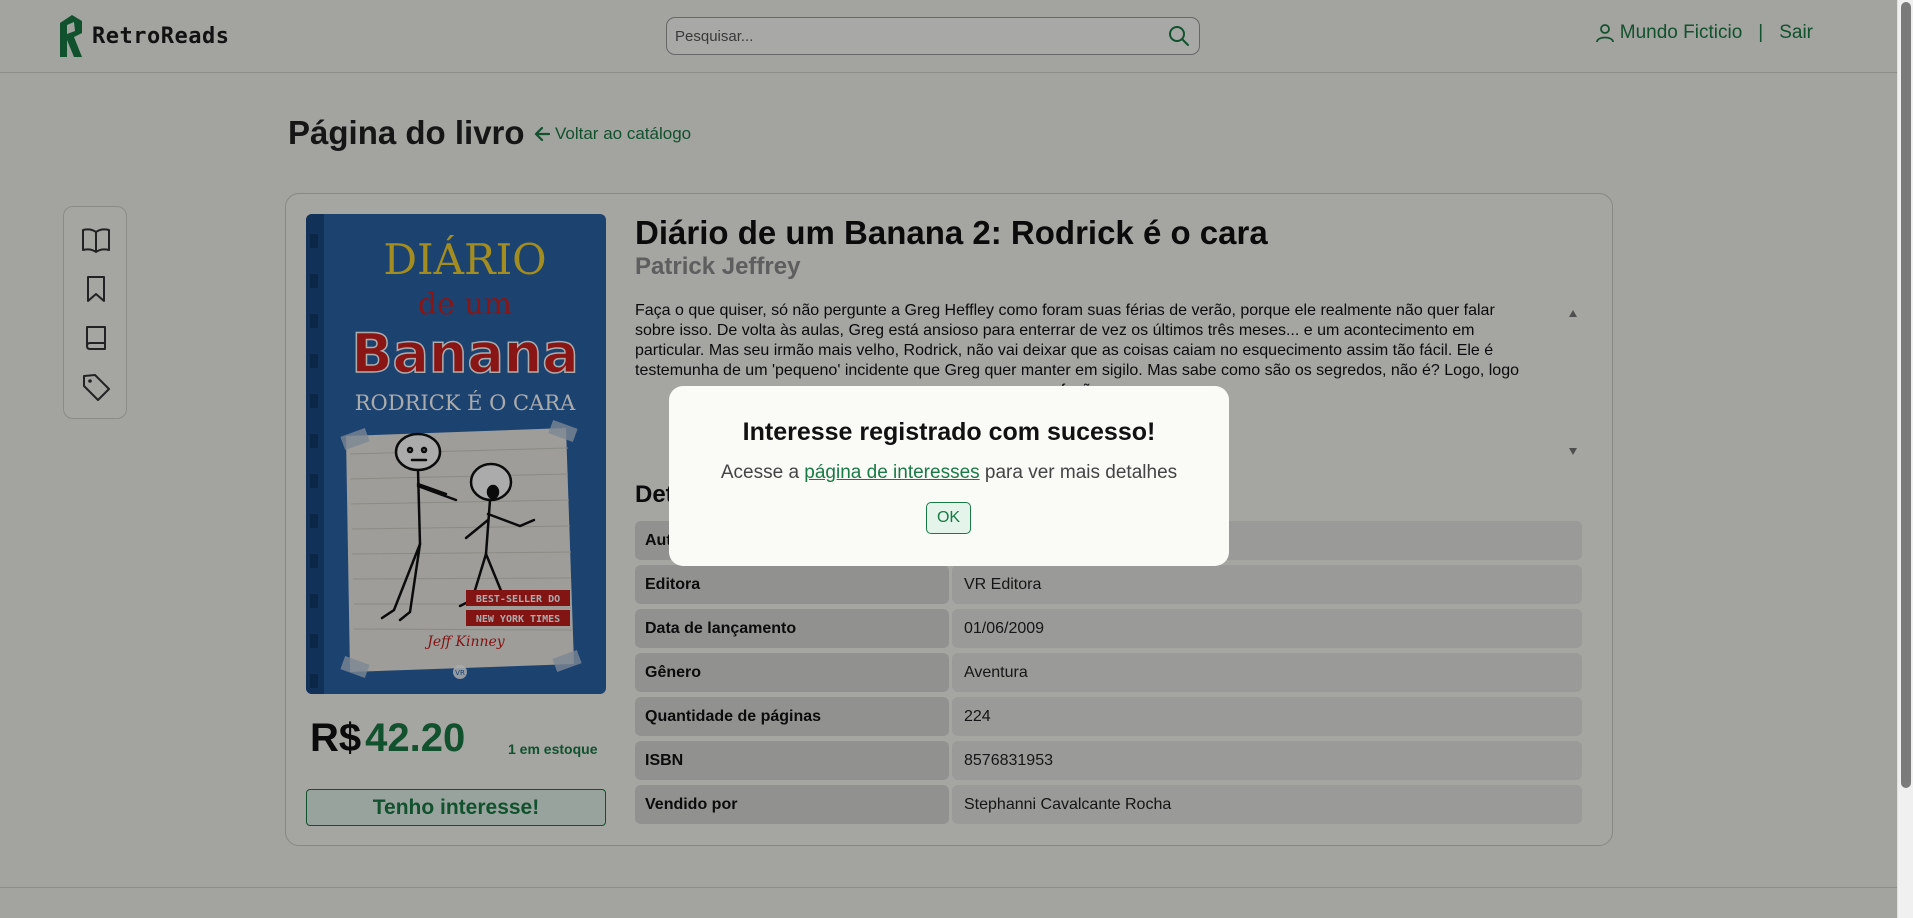 This screenshot has width=1913, height=918. Describe the element at coordinates (949, 432) in the screenshot. I see `modal-title: Interesse registrado com sucesso!` at that location.